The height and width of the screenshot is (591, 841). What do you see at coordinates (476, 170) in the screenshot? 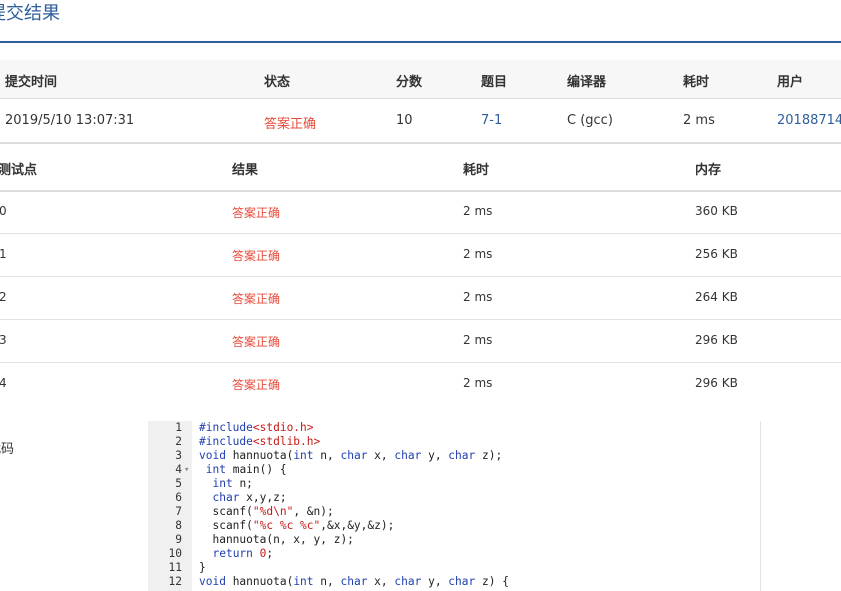
I see `header-time: 耗时` at bounding box center [476, 170].